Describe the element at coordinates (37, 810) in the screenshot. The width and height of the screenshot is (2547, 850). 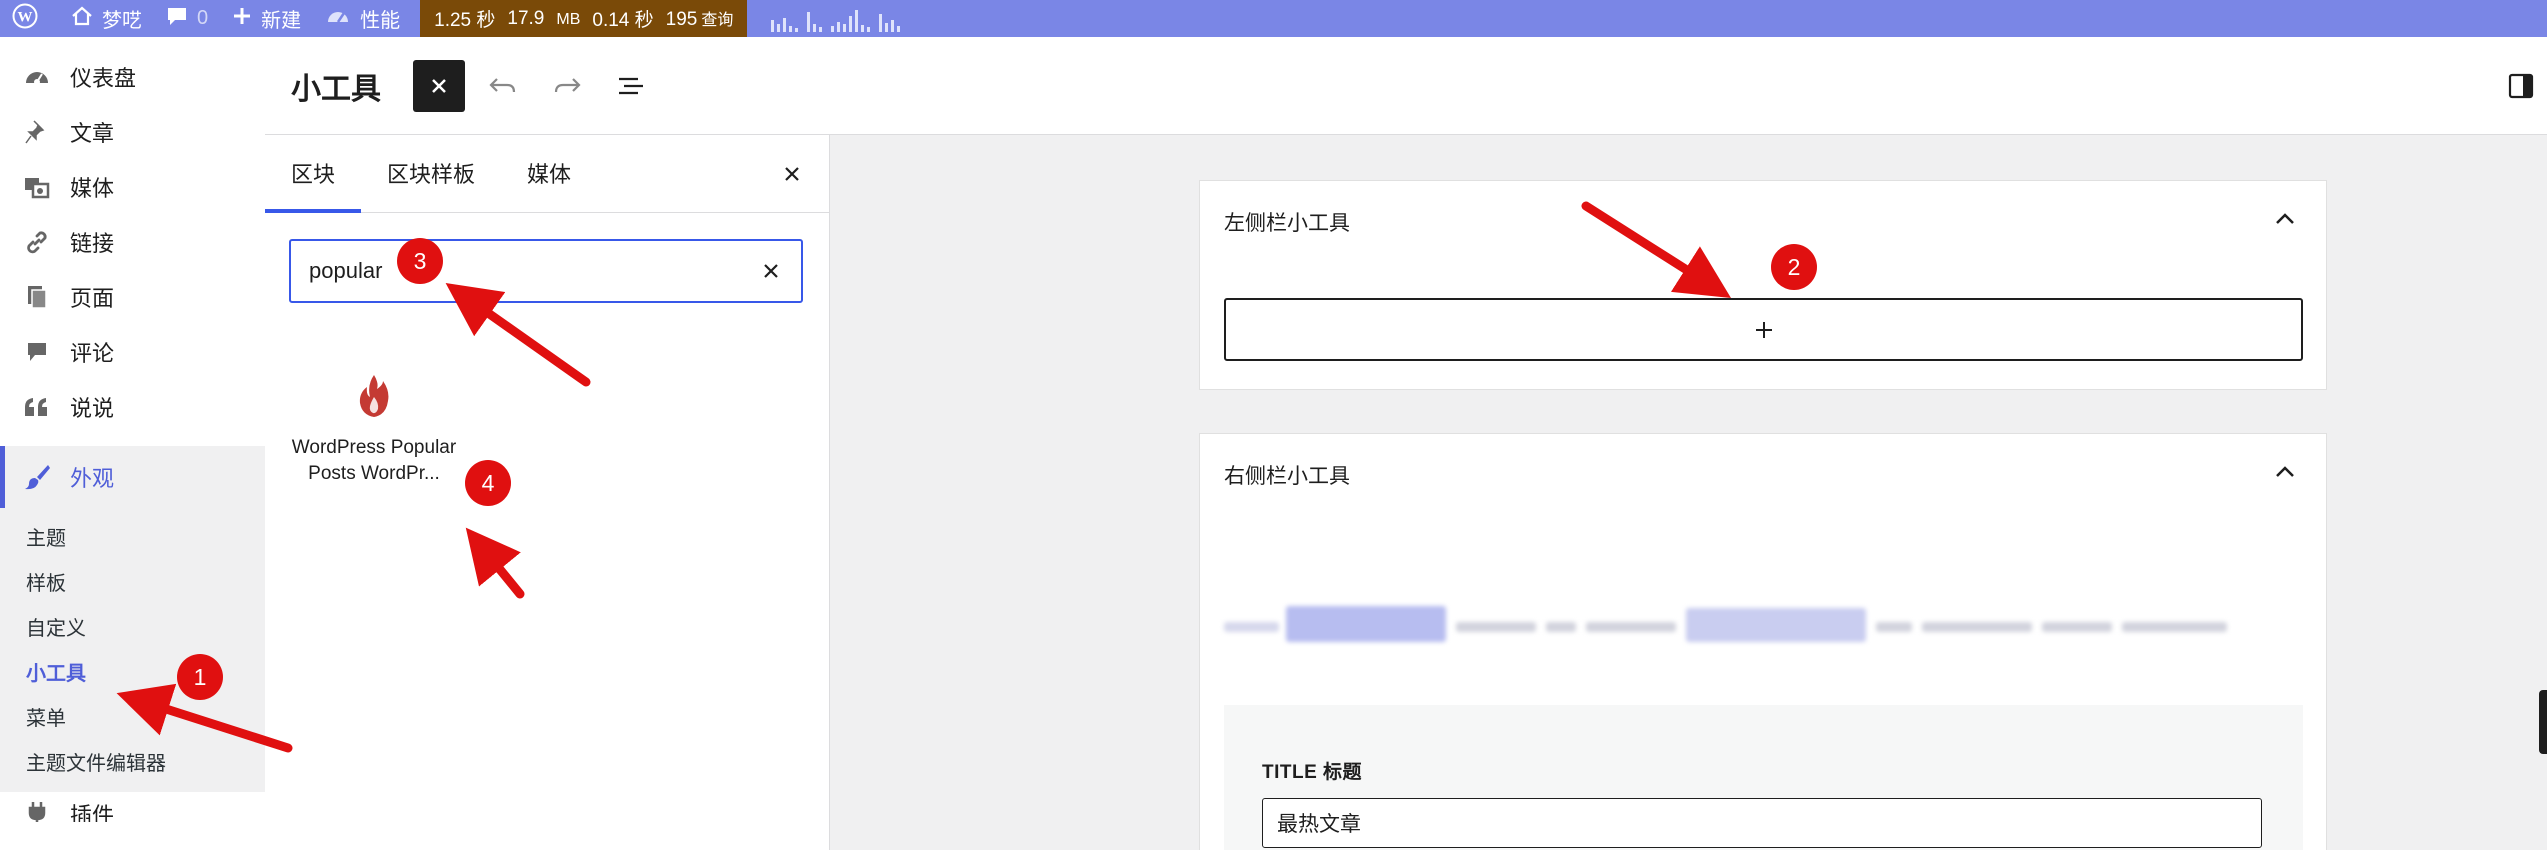
I see `plugin-icon` at that location.